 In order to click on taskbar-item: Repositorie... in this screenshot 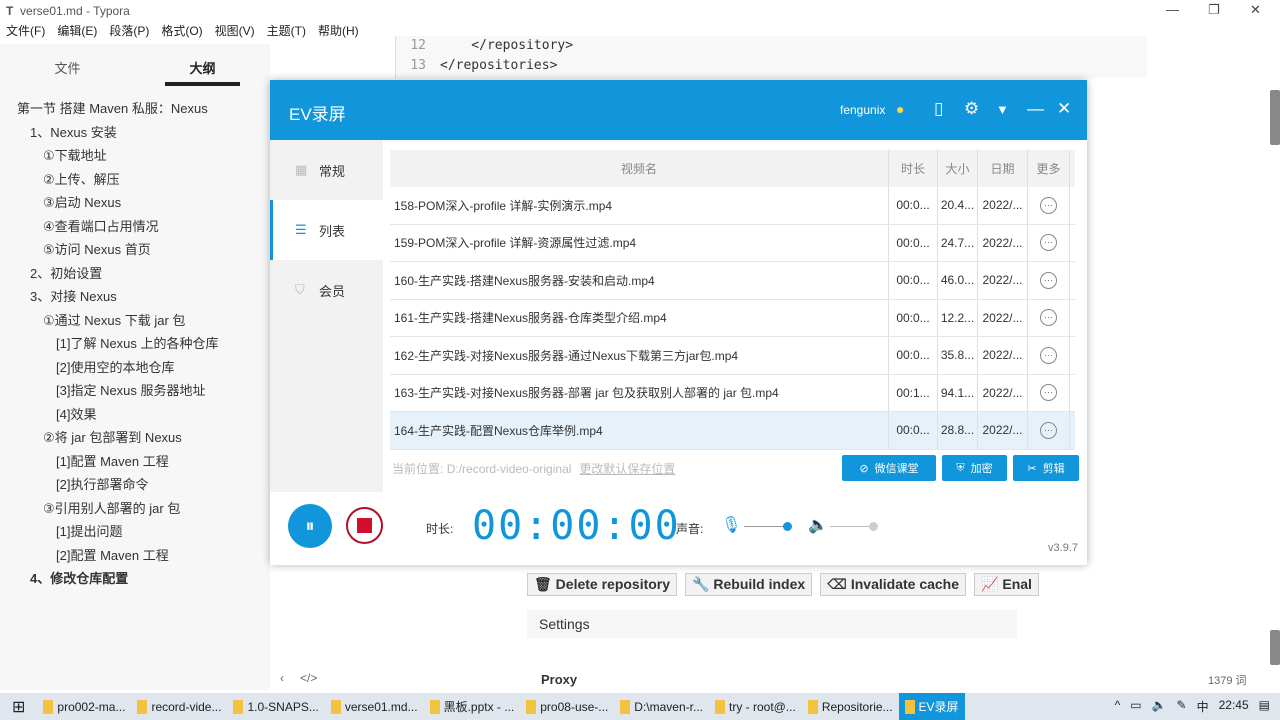, I will do `click(850, 706)`.